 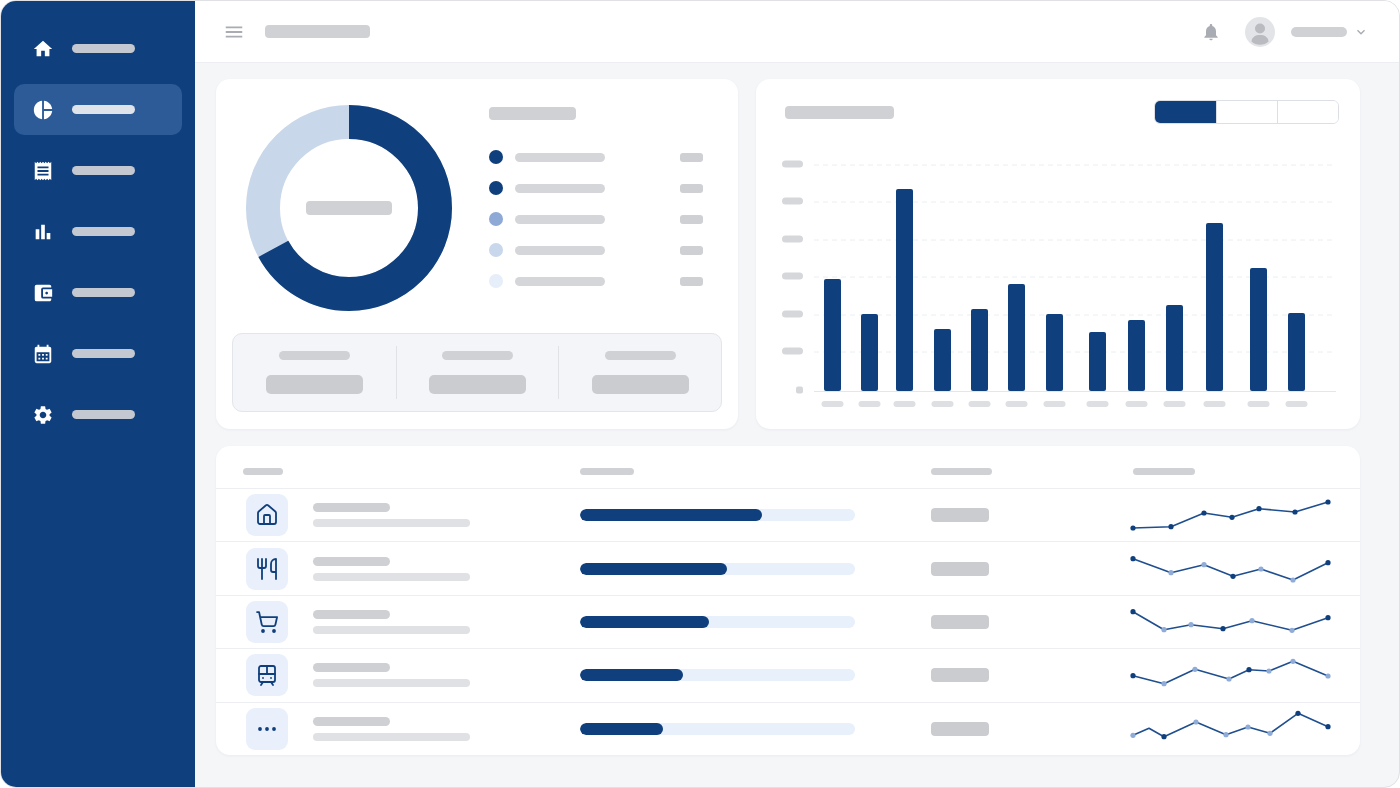 What do you see at coordinates (1319, 31) in the screenshot?
I see `username-placeholder` at bounding box center [1319, 31].